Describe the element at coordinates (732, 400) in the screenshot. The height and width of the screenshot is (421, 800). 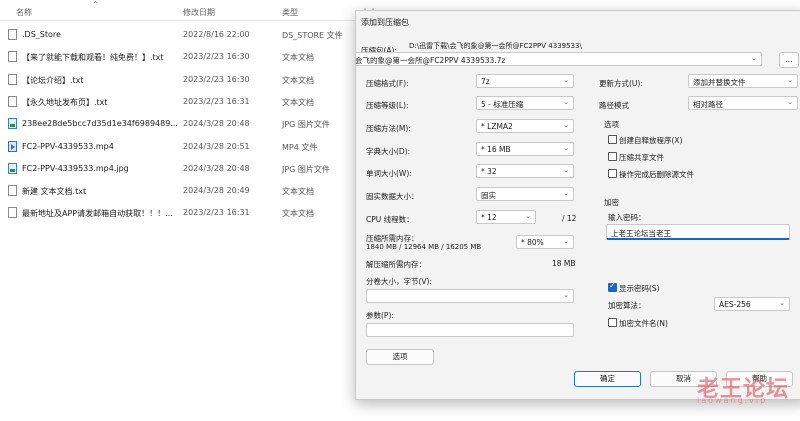
I see `watermark-subtext: laowang.vip` at that location.